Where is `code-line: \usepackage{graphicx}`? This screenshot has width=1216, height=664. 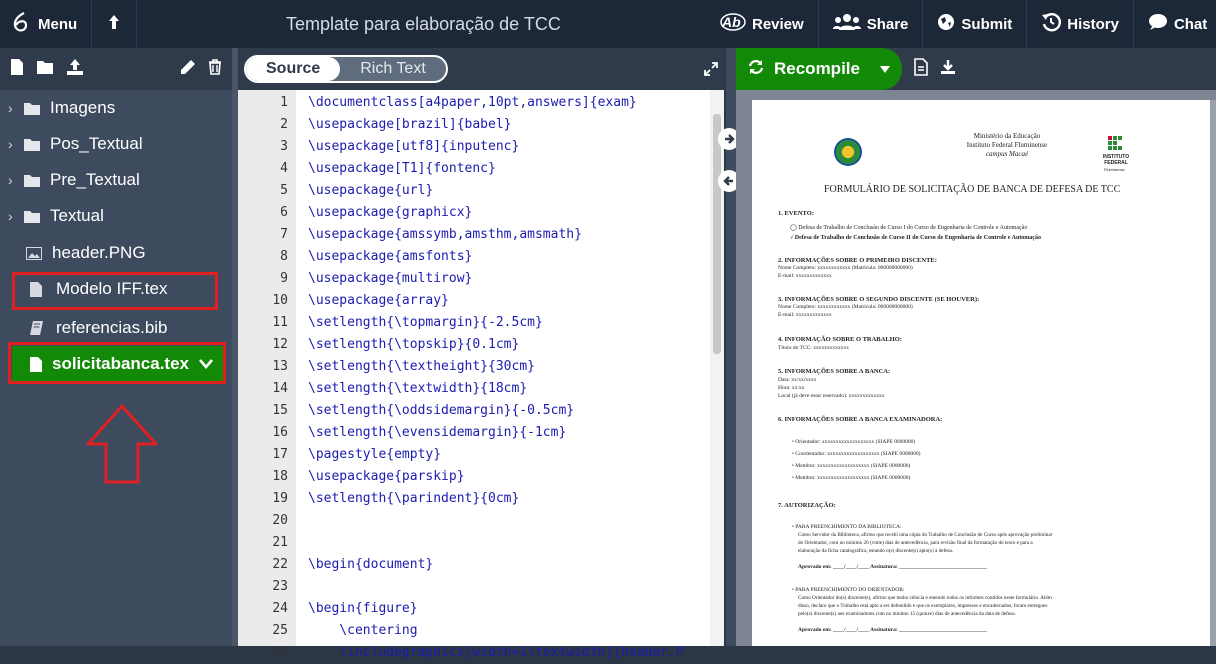
code-line: \usepackage{graphicx} is located at coordinates (390, 213).